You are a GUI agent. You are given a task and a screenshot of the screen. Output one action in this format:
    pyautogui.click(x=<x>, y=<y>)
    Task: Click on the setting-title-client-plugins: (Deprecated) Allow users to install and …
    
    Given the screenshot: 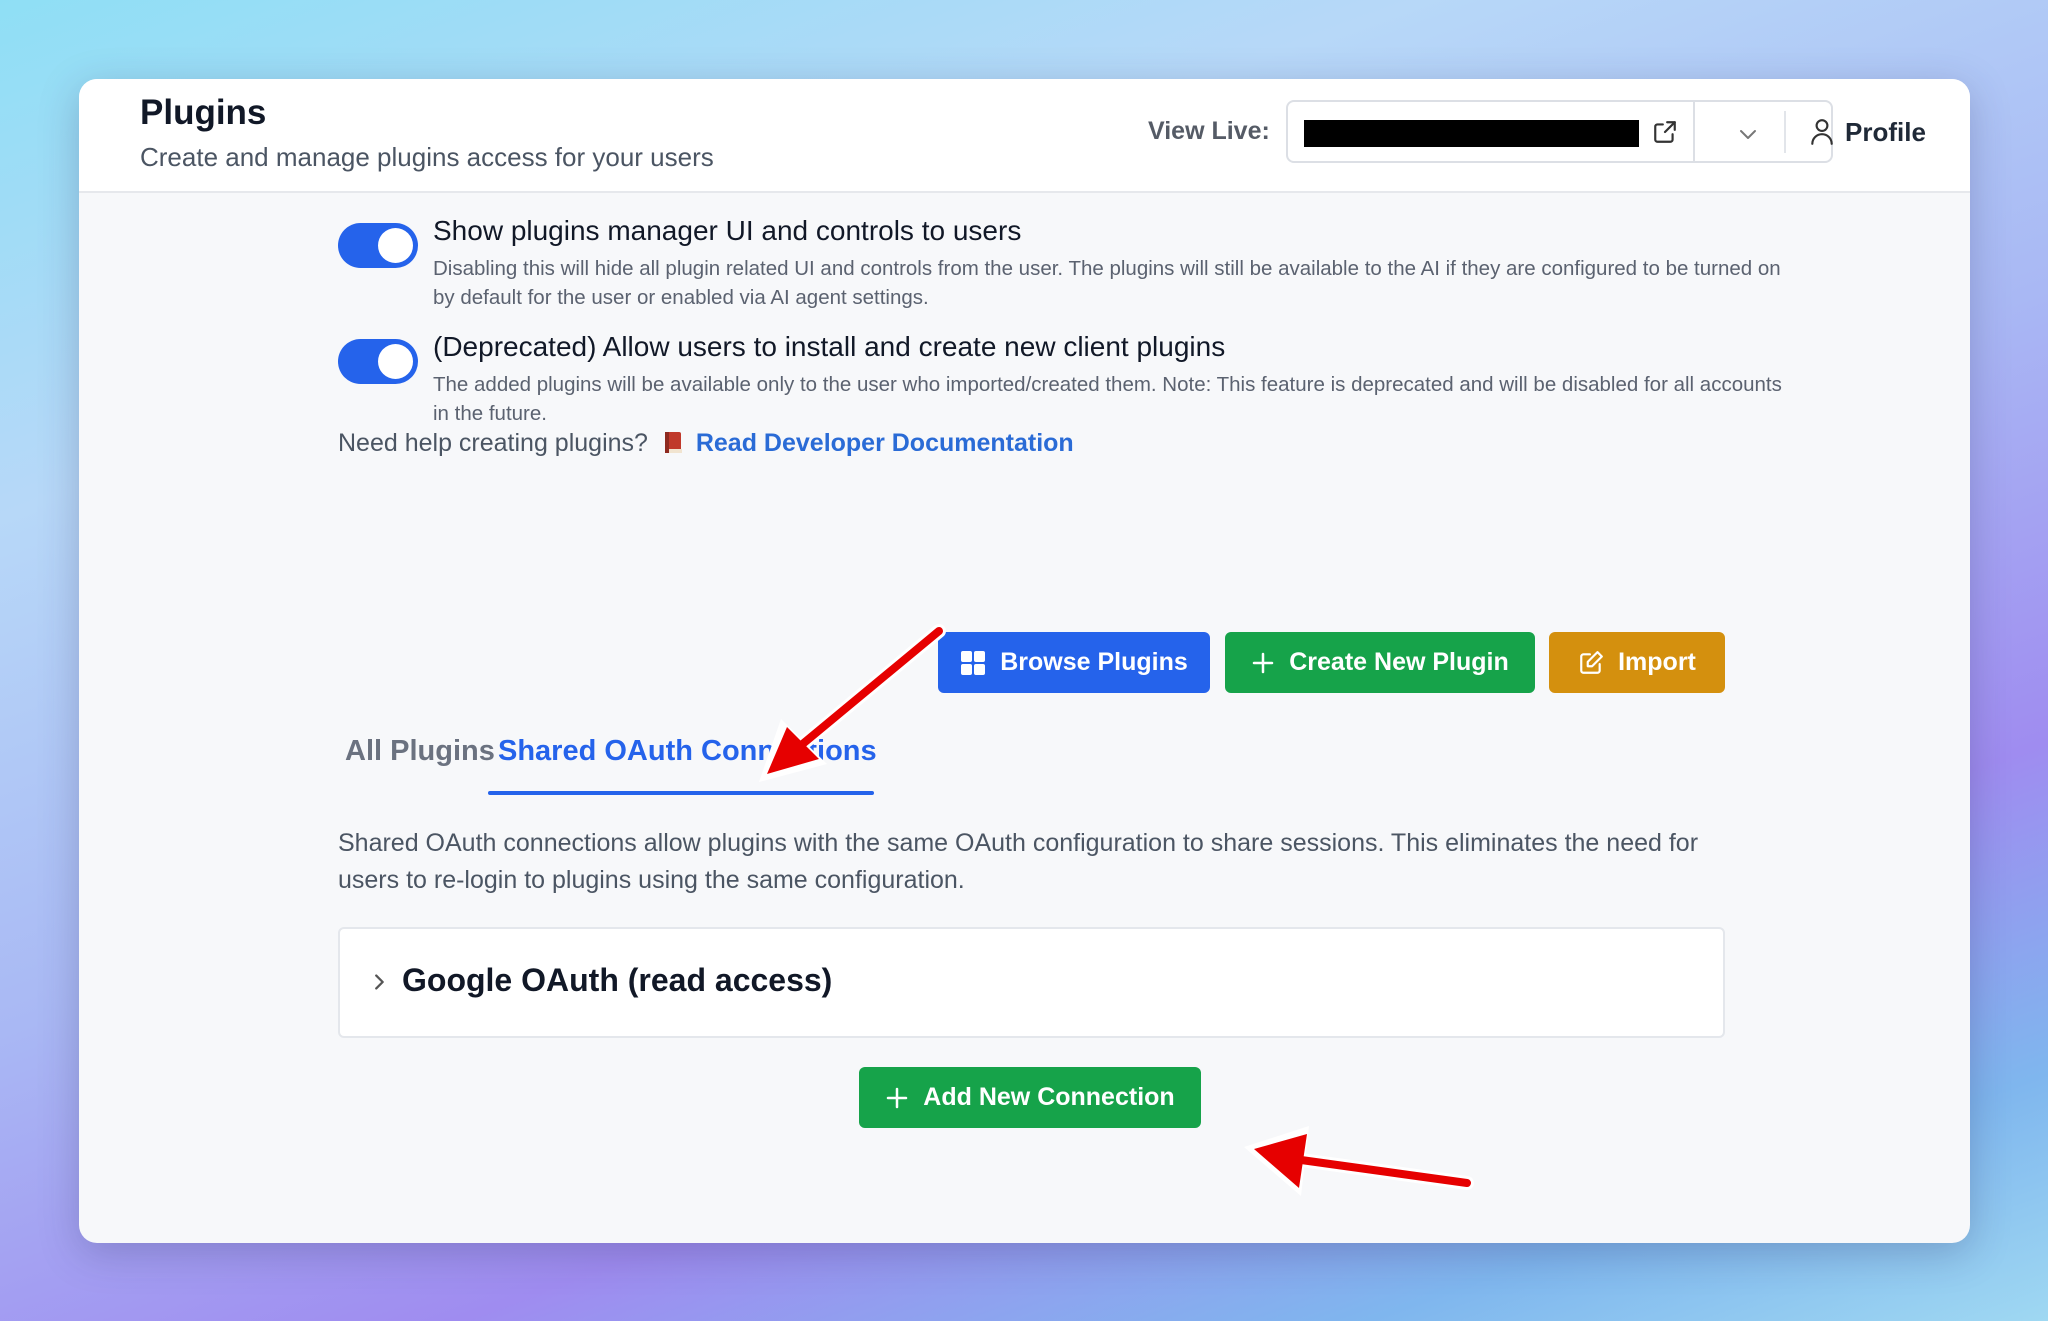 What is the action you would take?
    pyautogui.click(x=829, y=346)
    